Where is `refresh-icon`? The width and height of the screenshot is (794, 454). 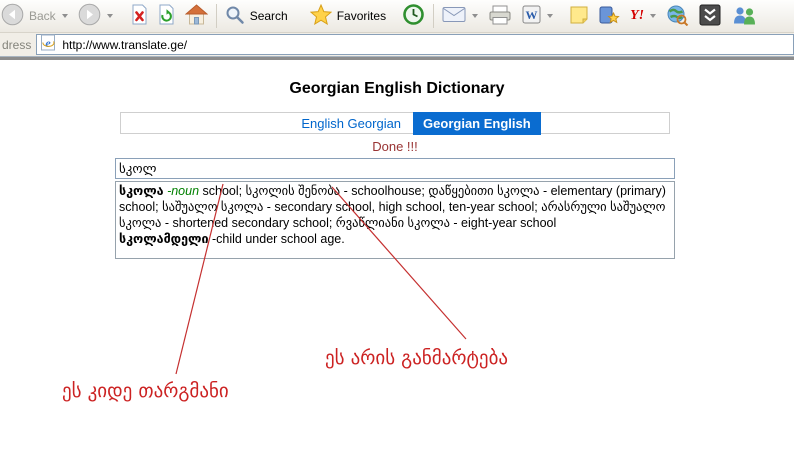
refresh-icon is located at coordinates (166, 16).